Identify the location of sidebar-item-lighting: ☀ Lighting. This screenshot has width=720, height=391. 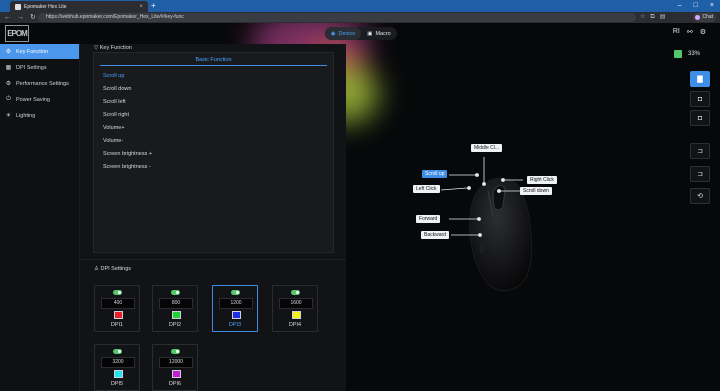
(39, 115).